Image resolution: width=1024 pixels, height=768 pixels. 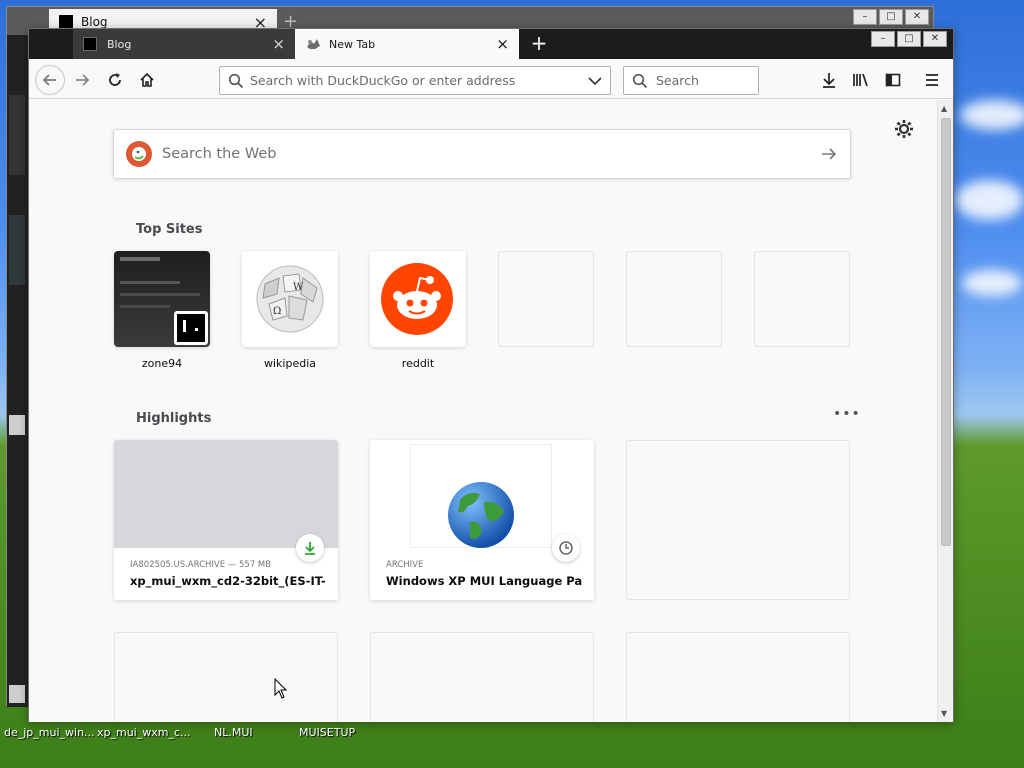 I want to click on top-site-label: wikipedia, so click(x=289, y=363).